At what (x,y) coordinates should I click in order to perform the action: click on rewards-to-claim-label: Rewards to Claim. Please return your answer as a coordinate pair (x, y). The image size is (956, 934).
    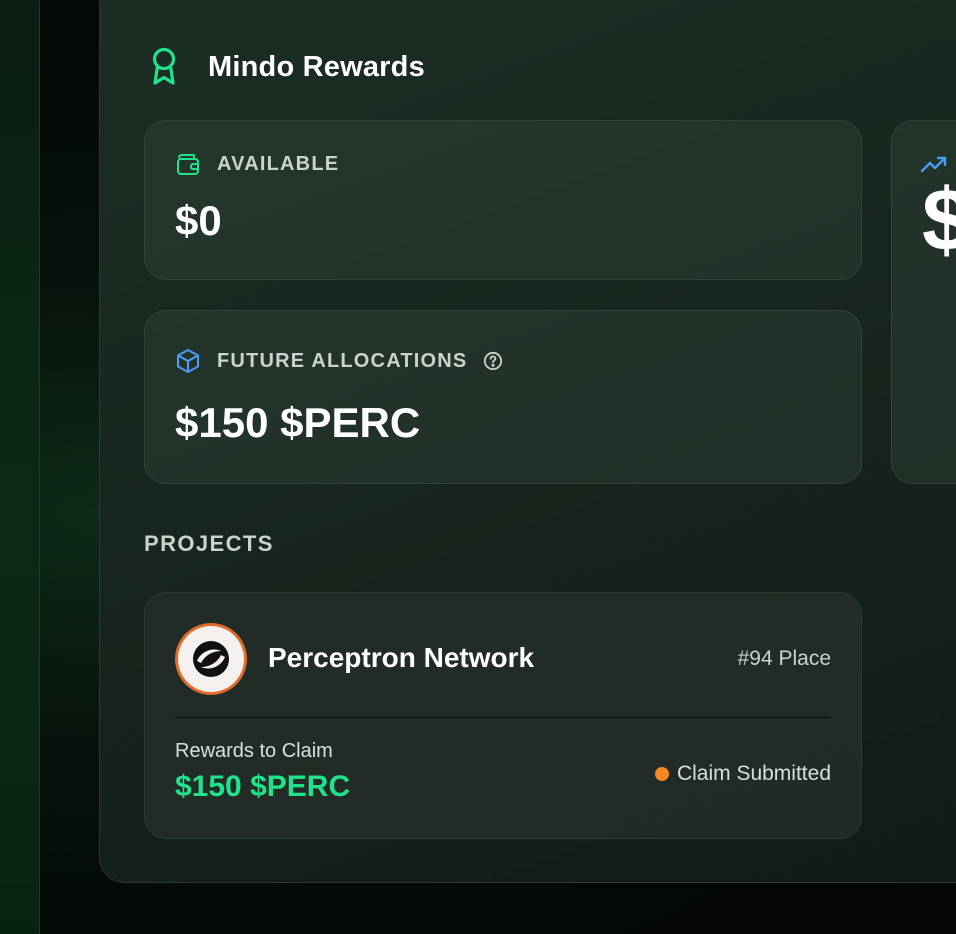
    Looking at the image, I should click on (254, 751).